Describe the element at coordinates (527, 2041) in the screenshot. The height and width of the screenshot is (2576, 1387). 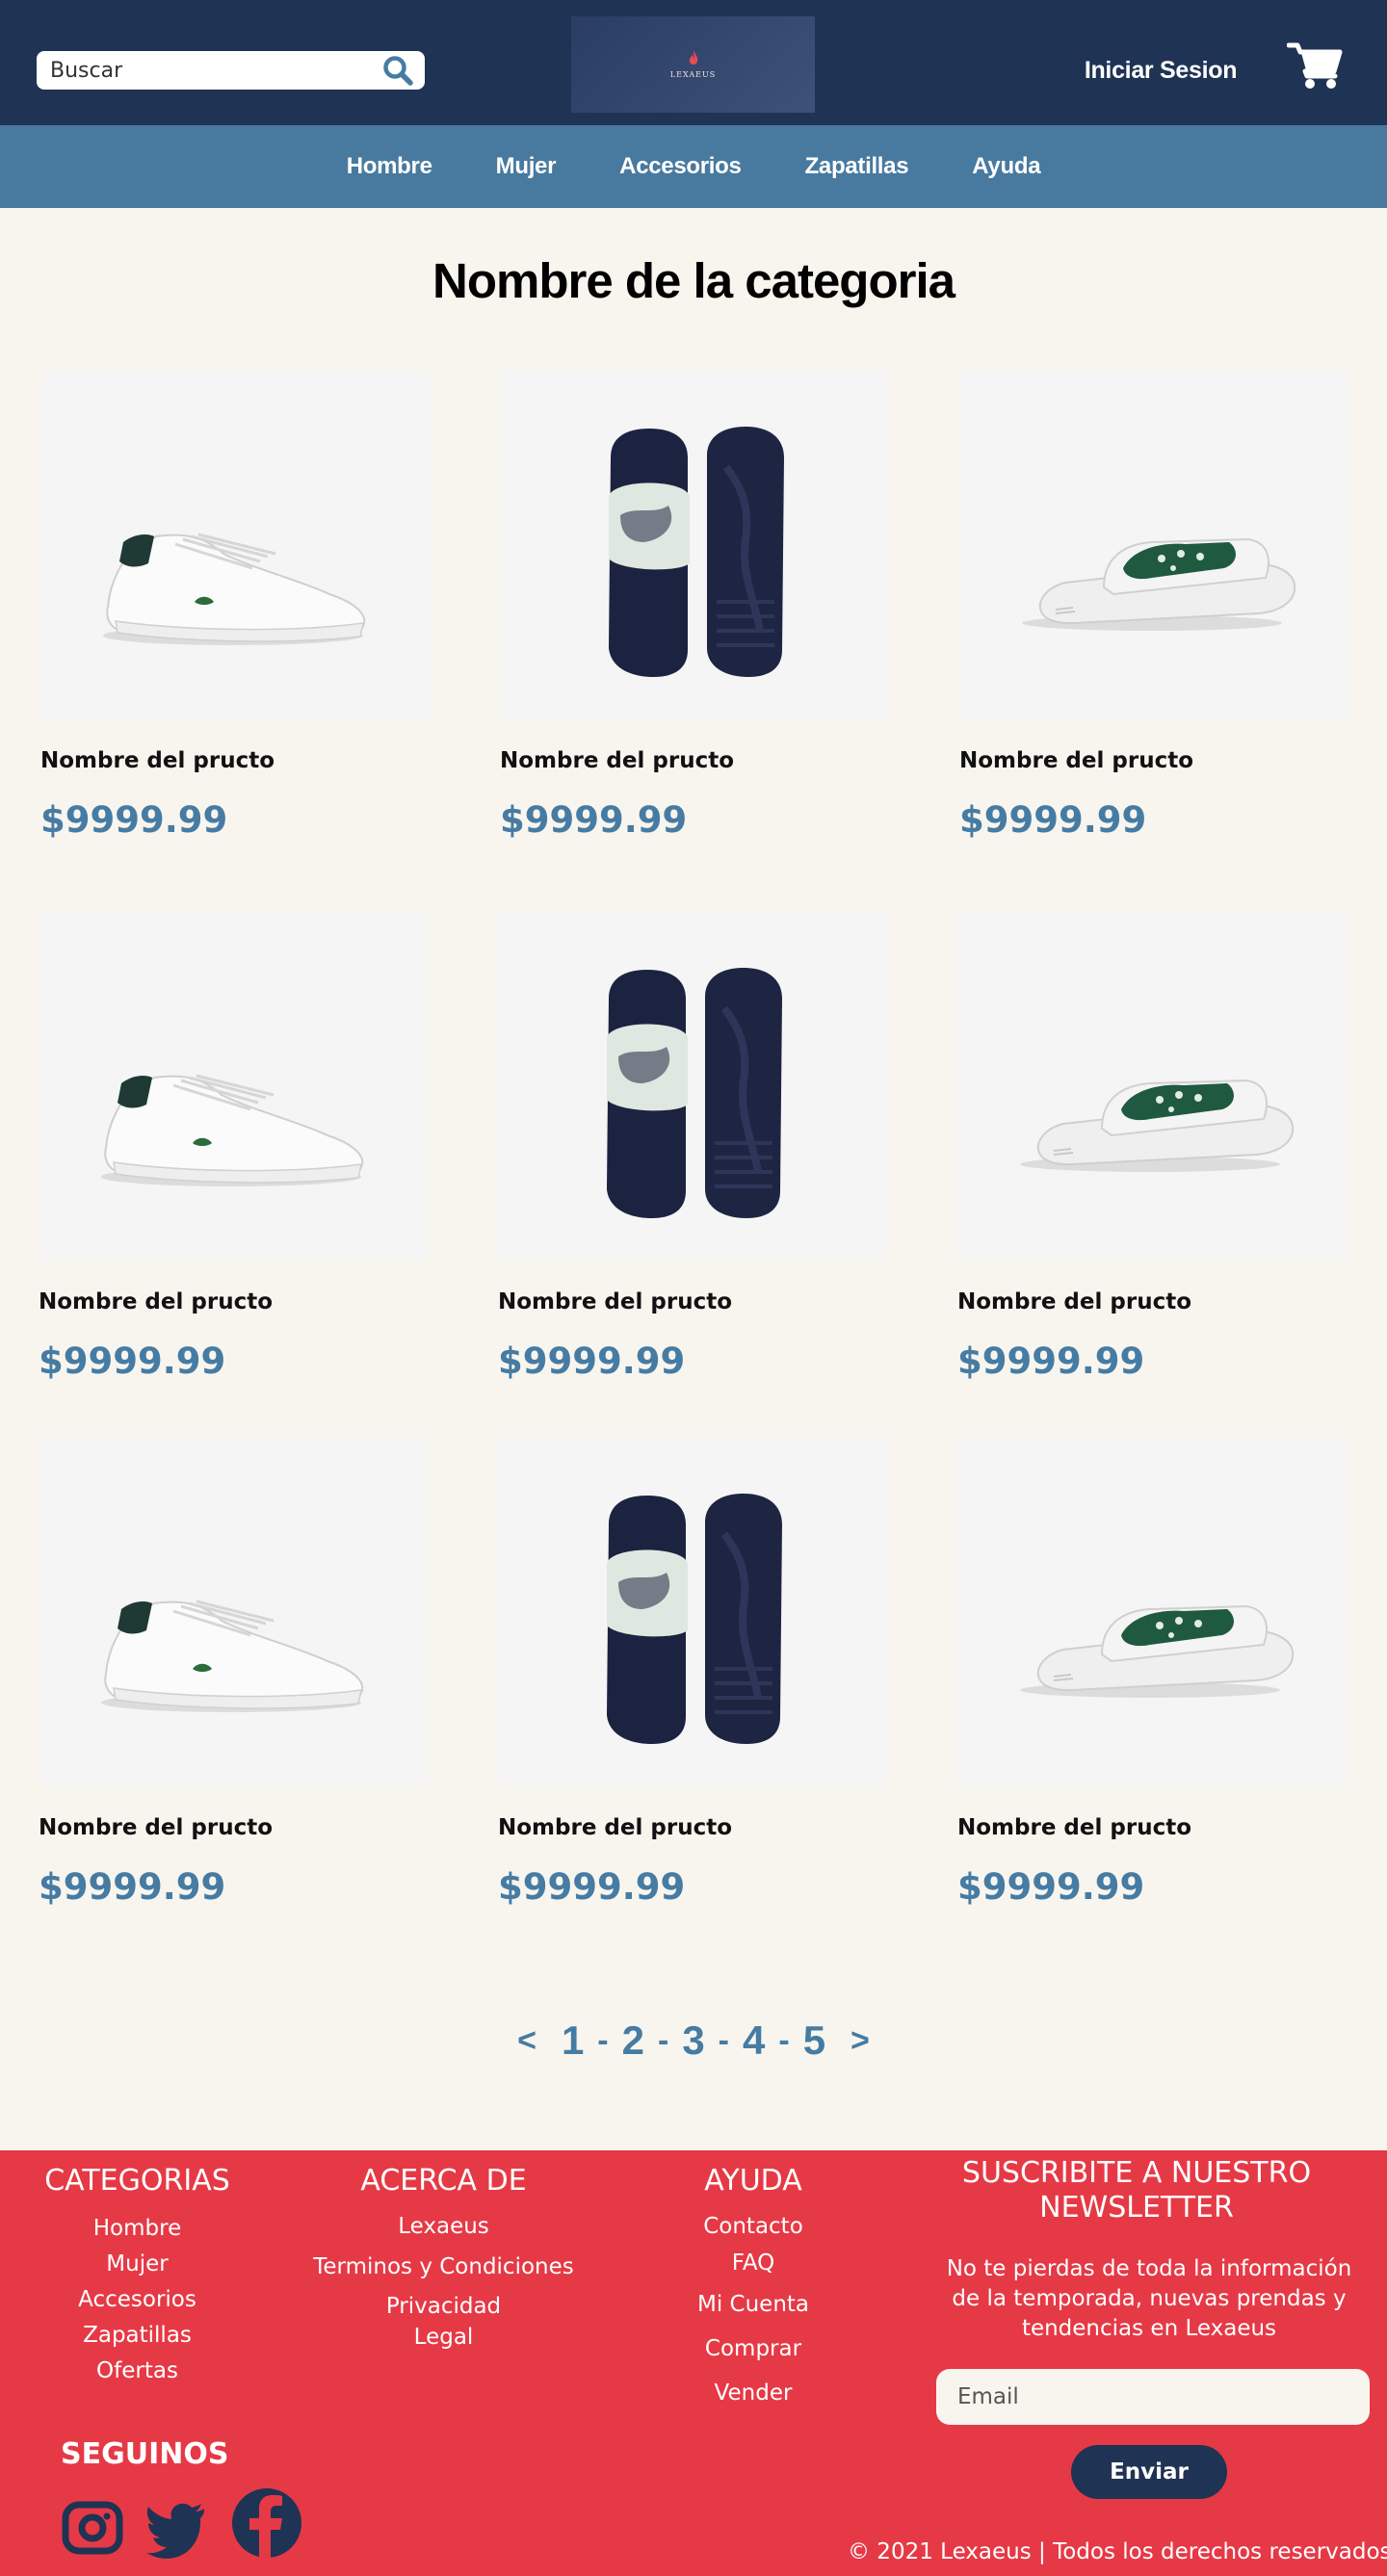
I see `prev-page-button: <` at that location.